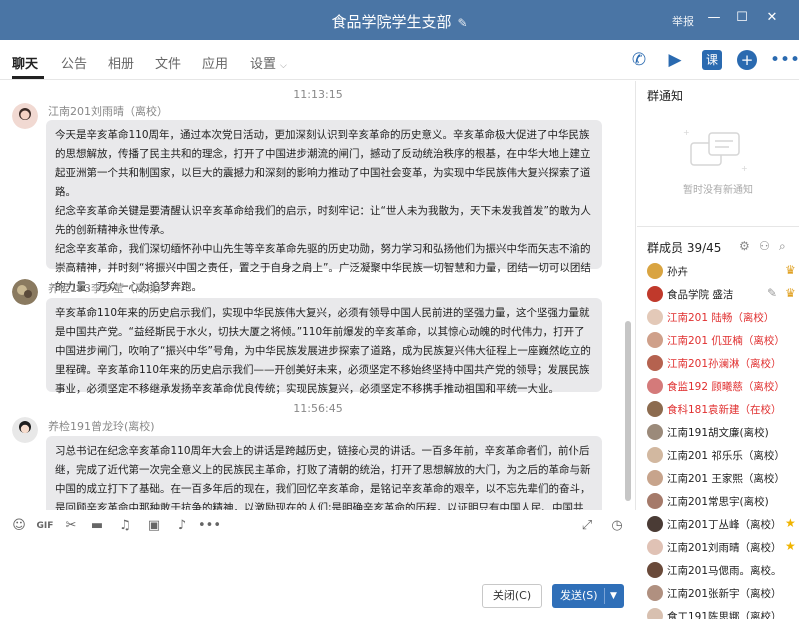 The width and height of the screenshot is (799, 619). Describe the element at coordinates (71, 526) in the screenshot. I see `scissors-icon: ✂` at that location.